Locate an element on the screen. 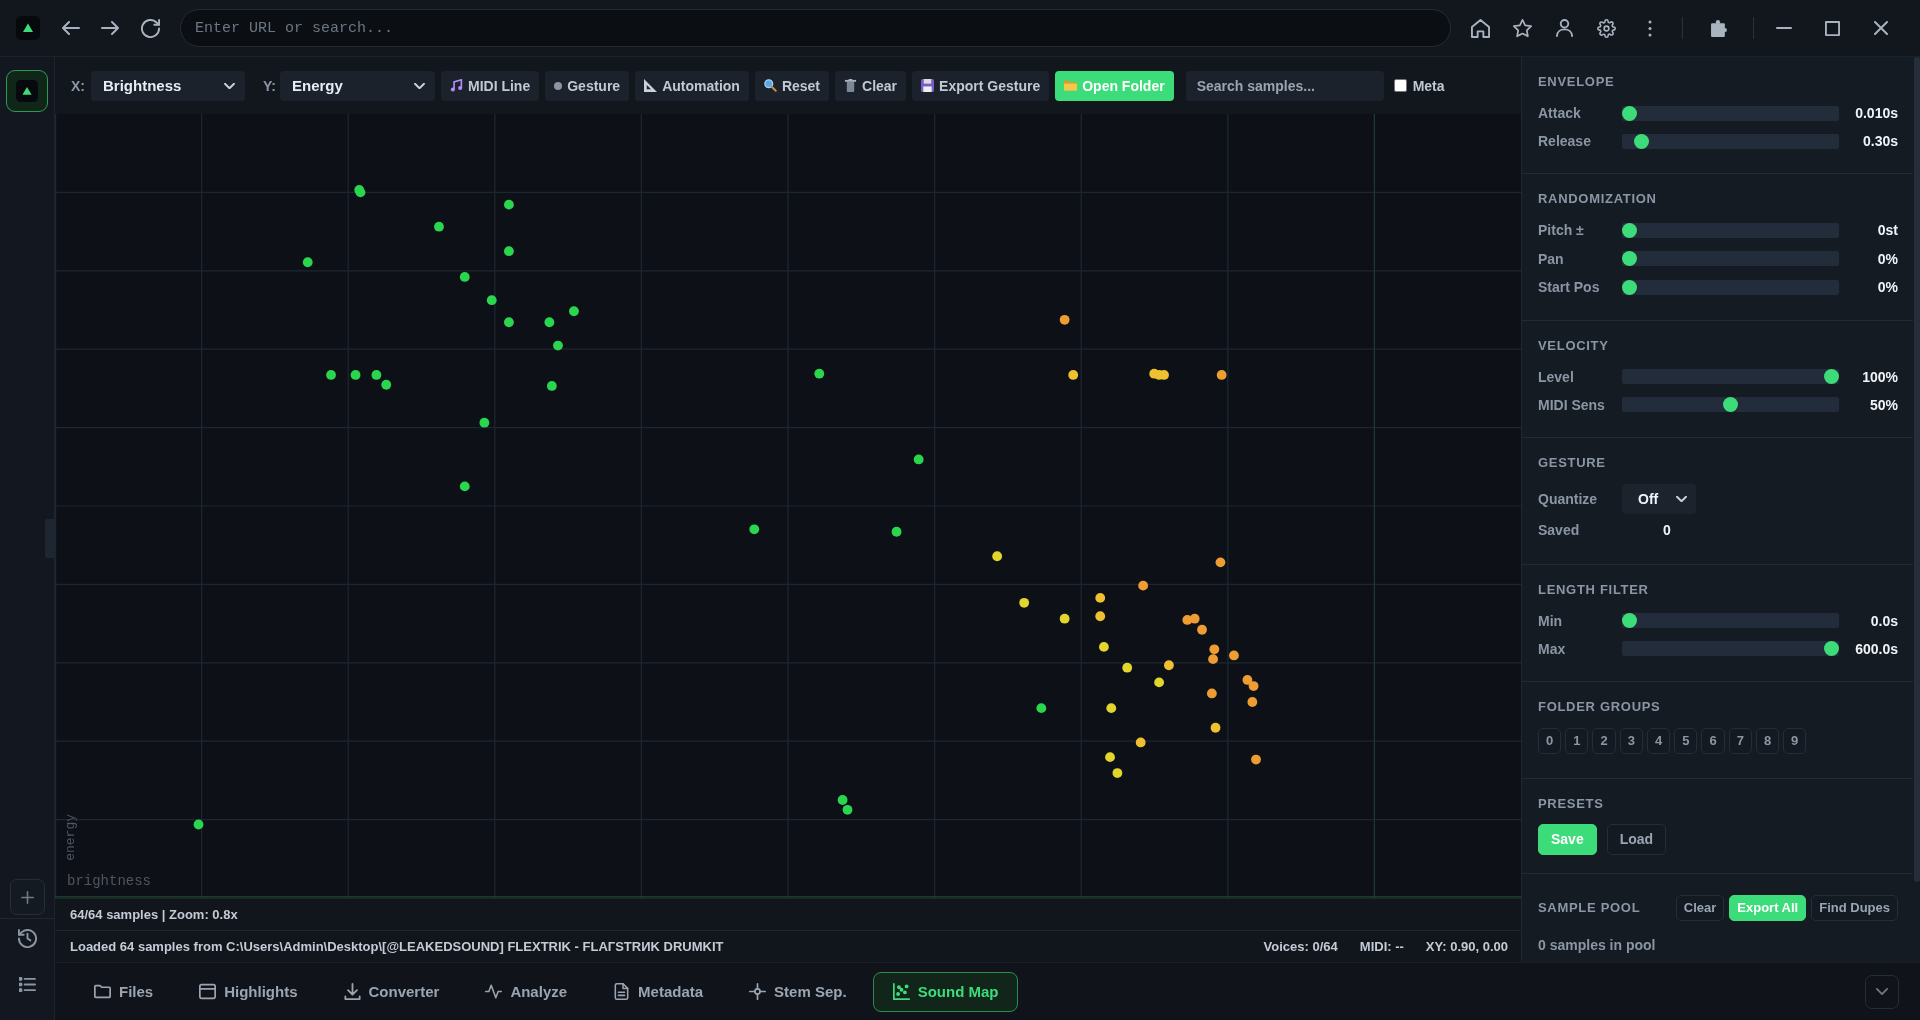  slider-label: MIDI Sens is located at coordinates (1572, 404).